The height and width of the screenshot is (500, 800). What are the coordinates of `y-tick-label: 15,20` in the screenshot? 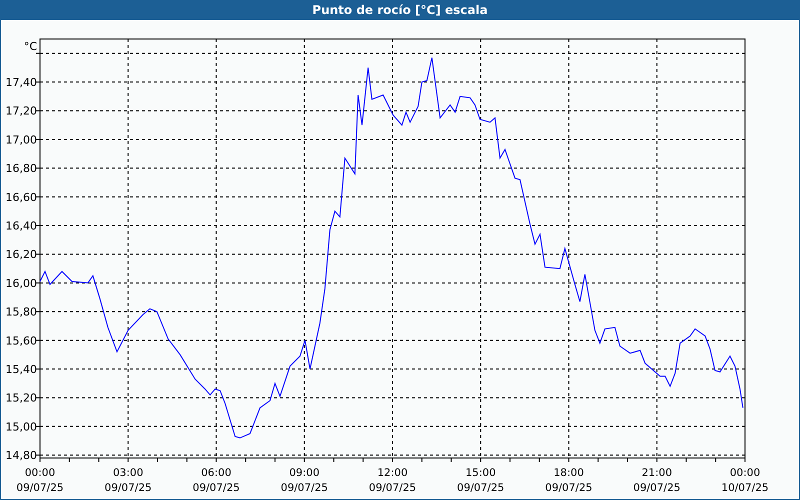 It's located at (21, 398).